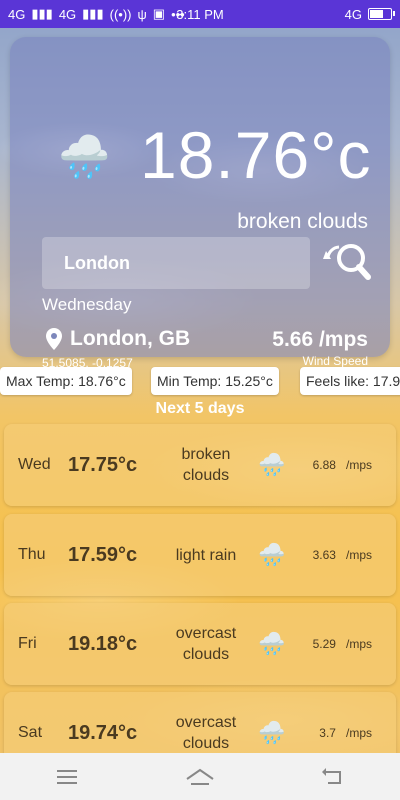  What do you see at coordinates (320, 339) in the screenshot?
I see `wind-speed-value: 5.66 /mps` at bounding box center [320, 339].